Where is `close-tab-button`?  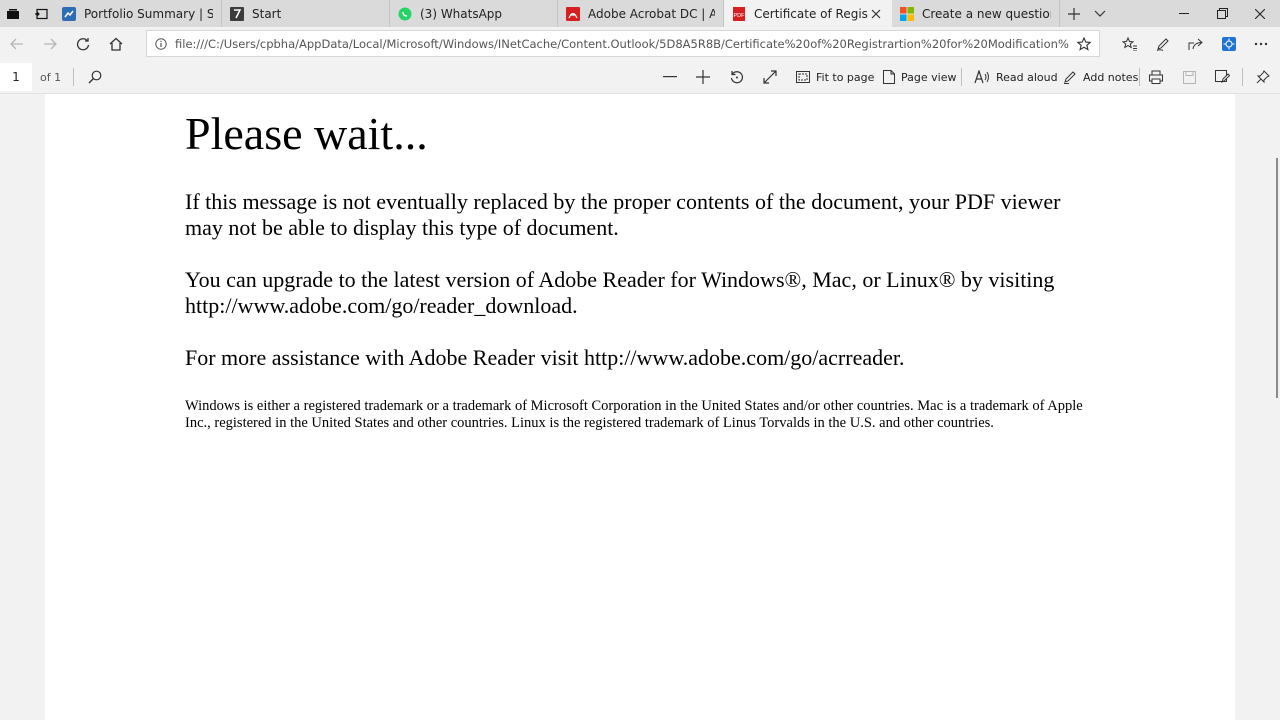
close-tab-button is located at coordinates (876, 14).